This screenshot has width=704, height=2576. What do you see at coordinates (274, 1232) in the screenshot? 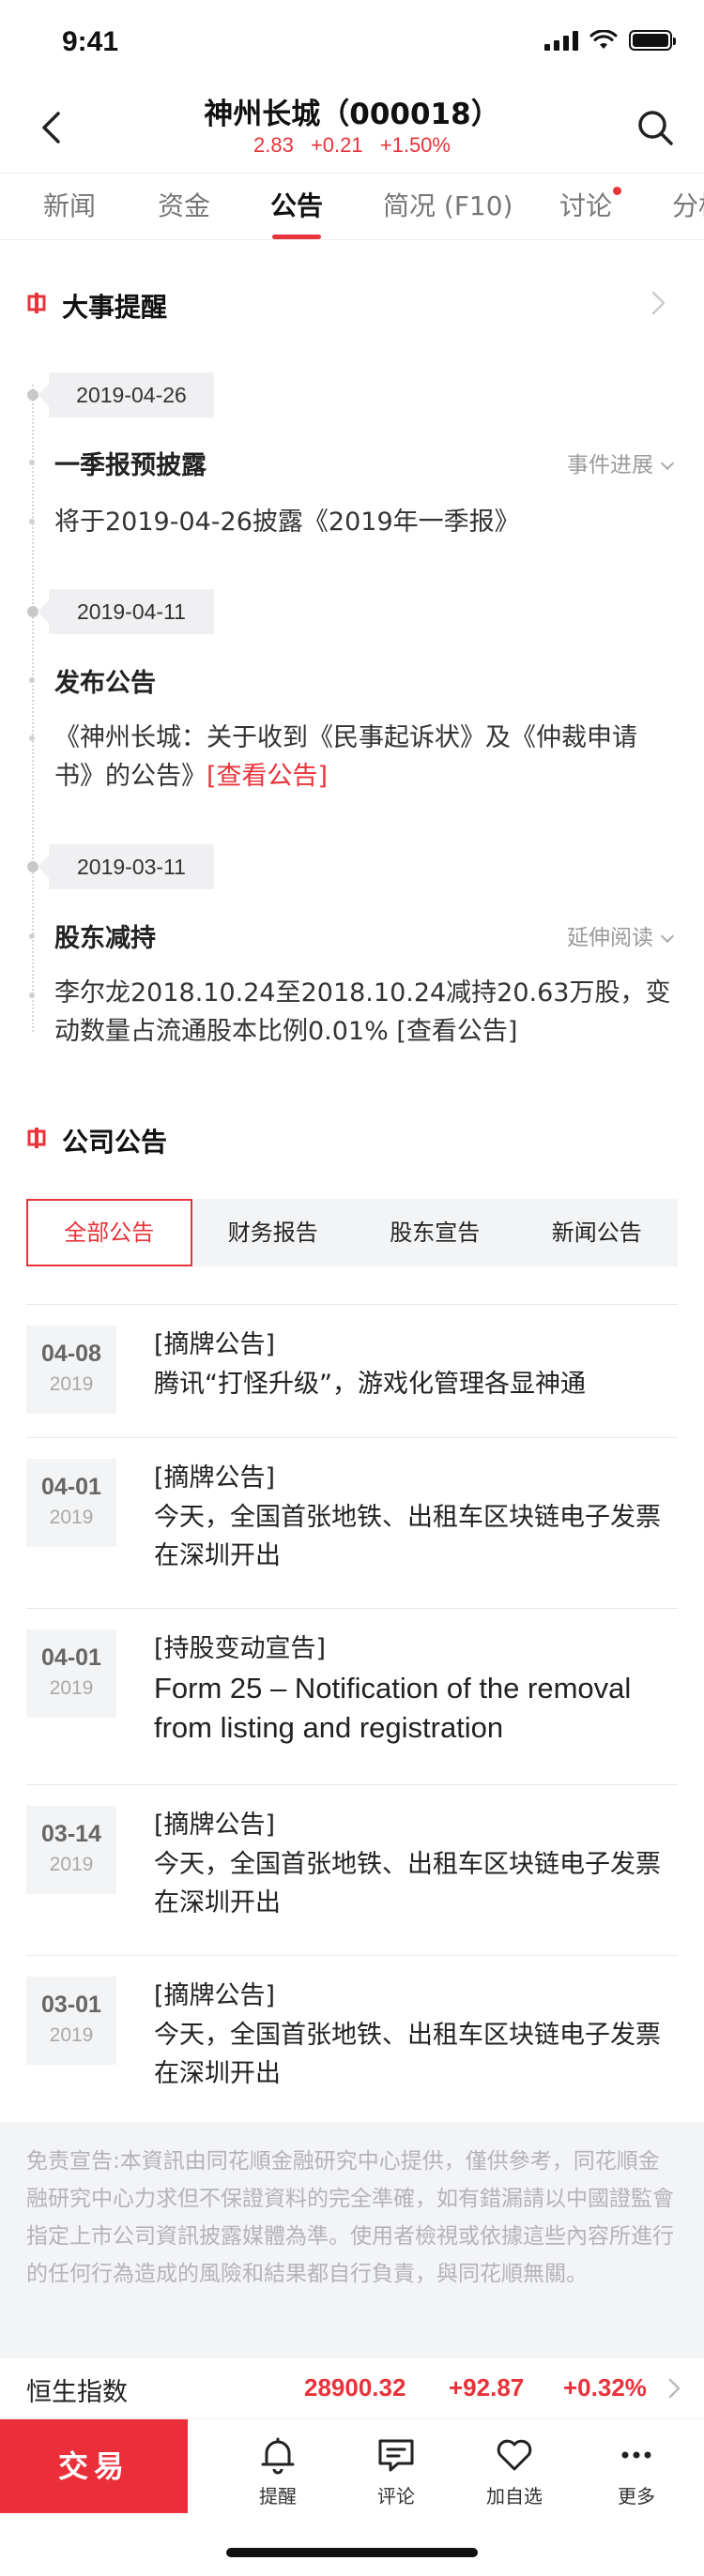
I see `filter-financial: 财务报告` at bounding box center [274, 1232].